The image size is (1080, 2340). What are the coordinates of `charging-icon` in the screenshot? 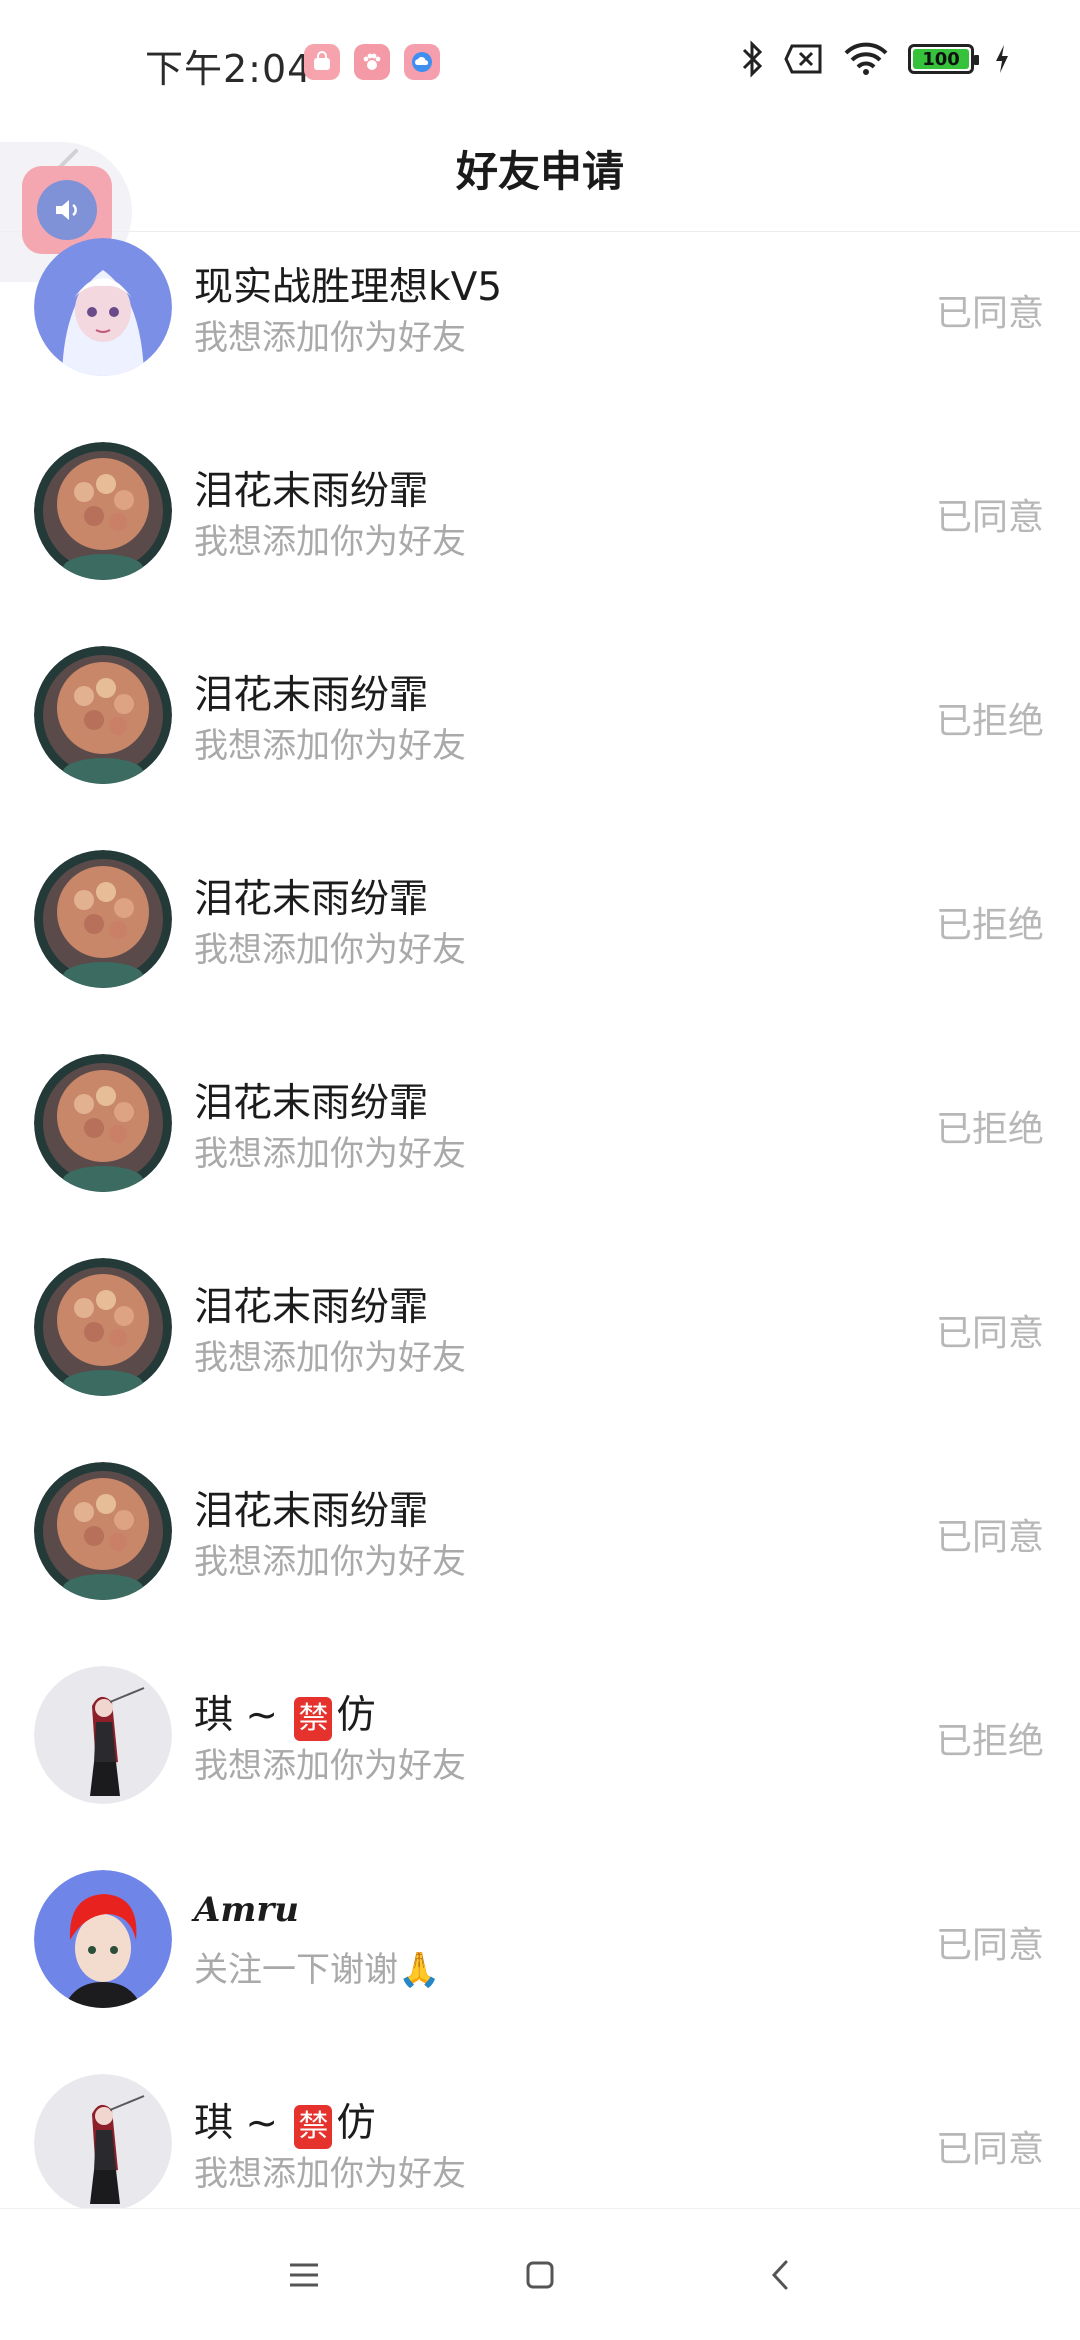 It's located at (1002, 59).